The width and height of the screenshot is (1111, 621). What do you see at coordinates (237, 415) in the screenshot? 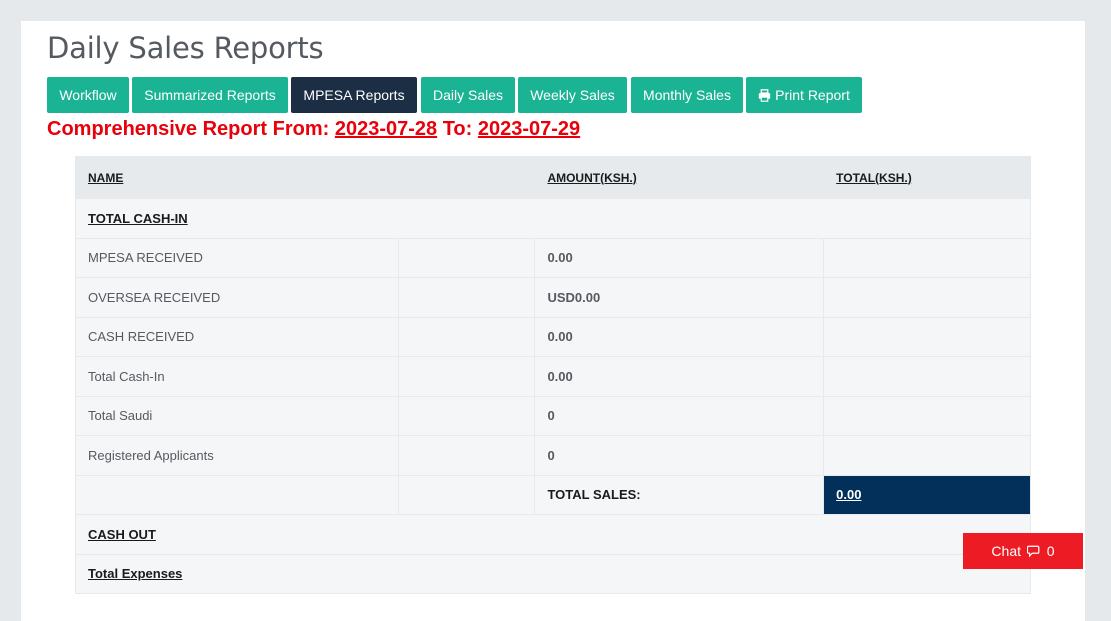
I see `row-name: Total Saudi` at bounding box center [237, 415].